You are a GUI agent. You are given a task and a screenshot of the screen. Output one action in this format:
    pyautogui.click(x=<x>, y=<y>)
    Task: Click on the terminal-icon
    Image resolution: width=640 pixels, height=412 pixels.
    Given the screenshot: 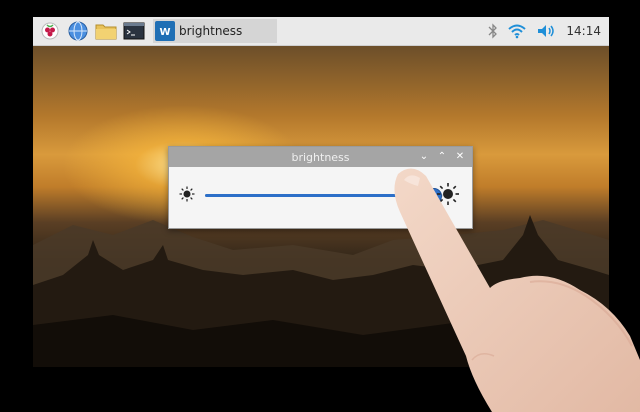 What is the action you would take?
    pyautogui.click(x=134, y=31)
    